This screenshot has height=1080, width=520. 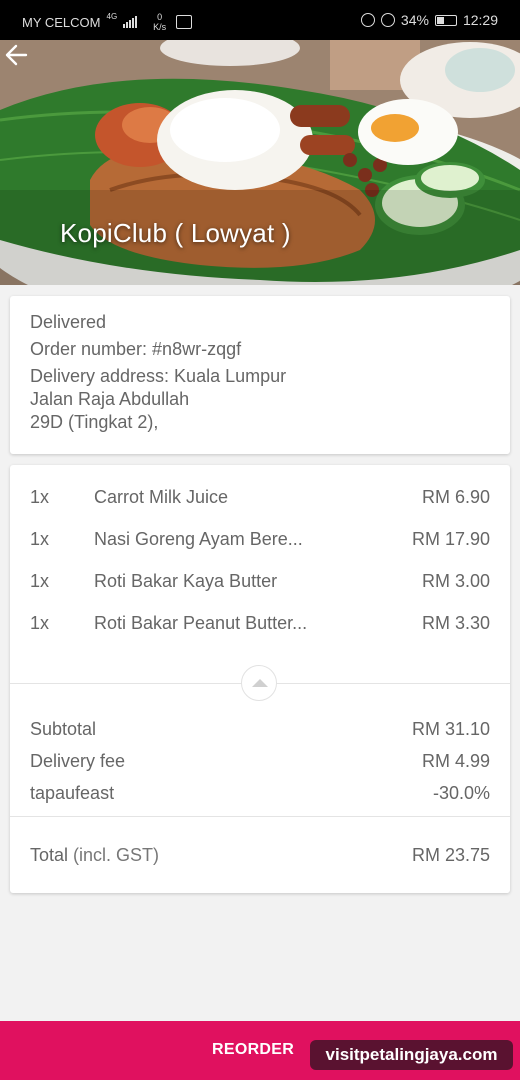 I want to click on restaurant-name: KopiClub ( Lowyat ), so click(x=175, y=233).